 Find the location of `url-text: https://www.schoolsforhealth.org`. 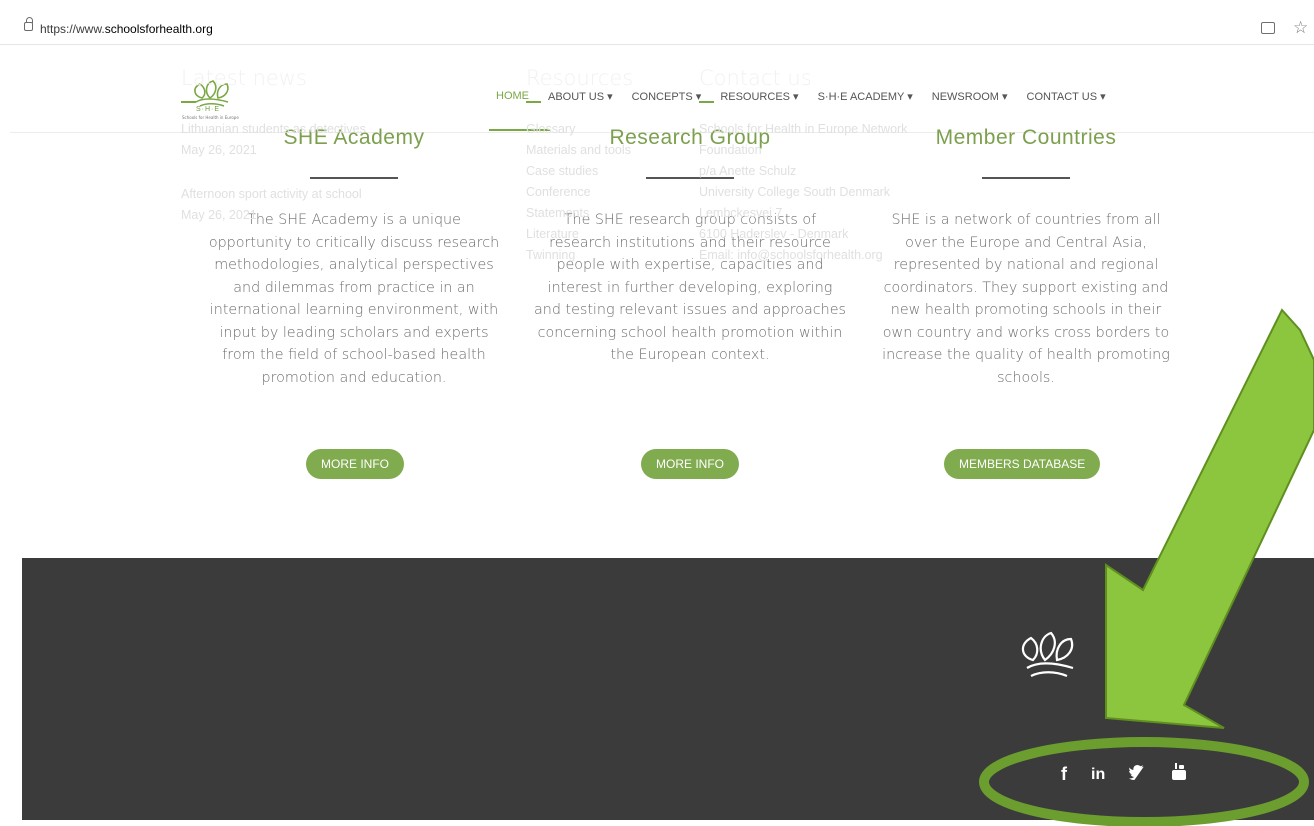

url-text: https://www.schoolsforhealth.org is located at coordinates (126, 29).